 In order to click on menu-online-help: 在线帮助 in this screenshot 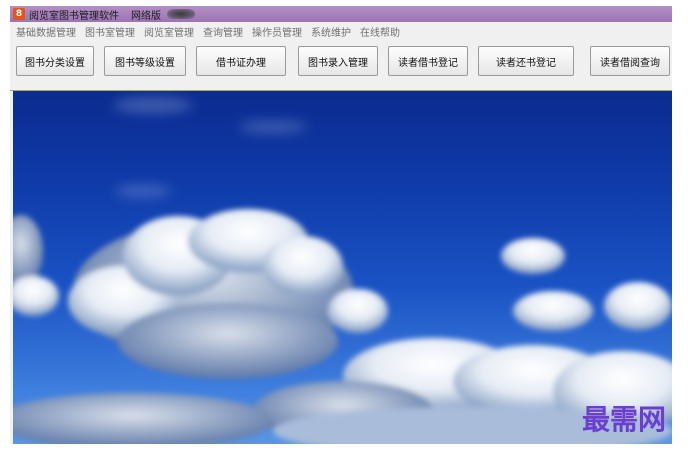, I will do `click(380, 31)`.